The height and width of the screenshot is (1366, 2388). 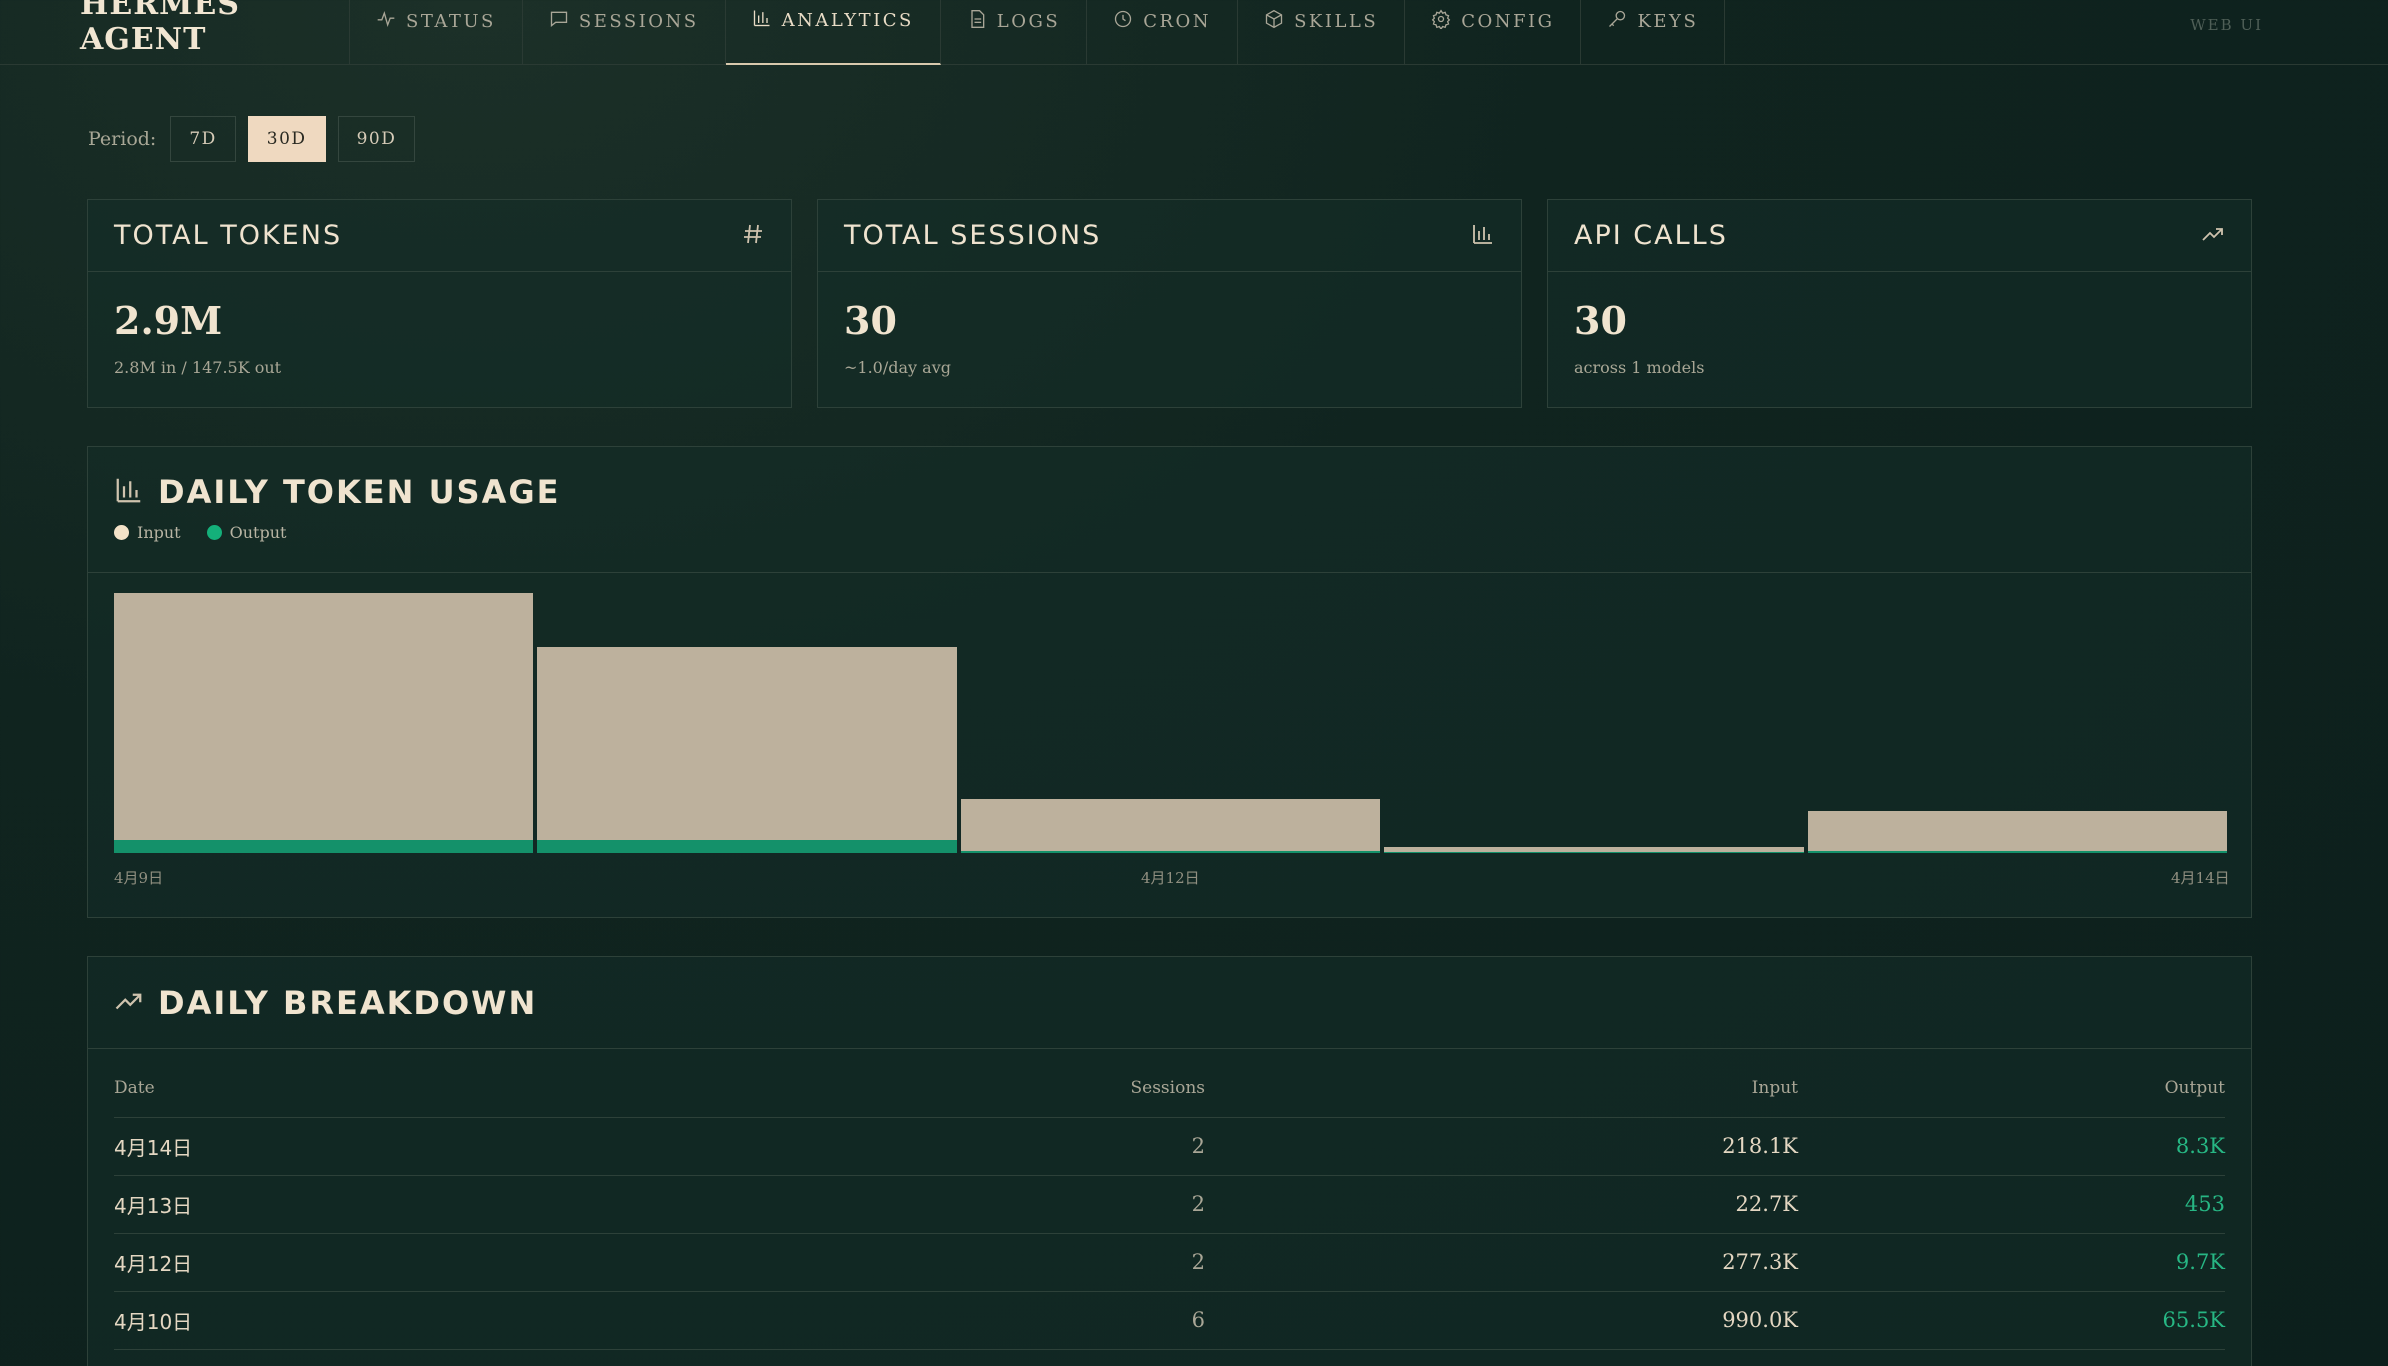 What do you see at coordinates (638, 21) in the screenshot?
I see `tab-sessions-label: SESSIONS` at bounding box center [638, 21].